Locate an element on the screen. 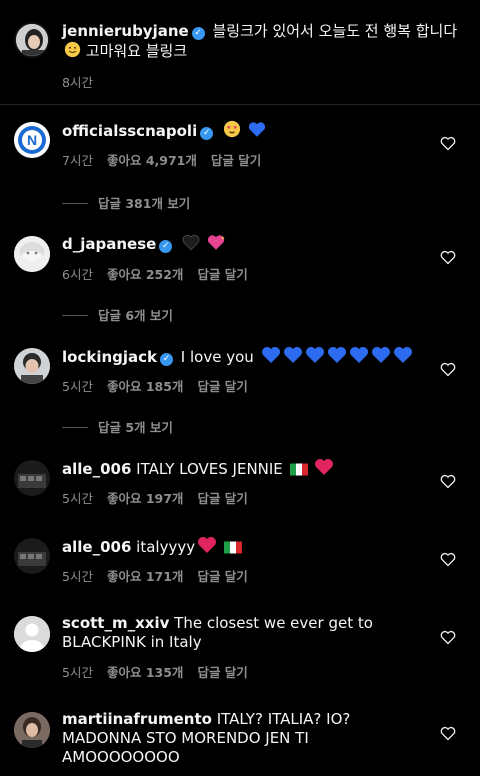 The height and width of the screenshot is (776, 480). comment-text-line3: AMOOOOOOOO is located at coordinates (121, 757).